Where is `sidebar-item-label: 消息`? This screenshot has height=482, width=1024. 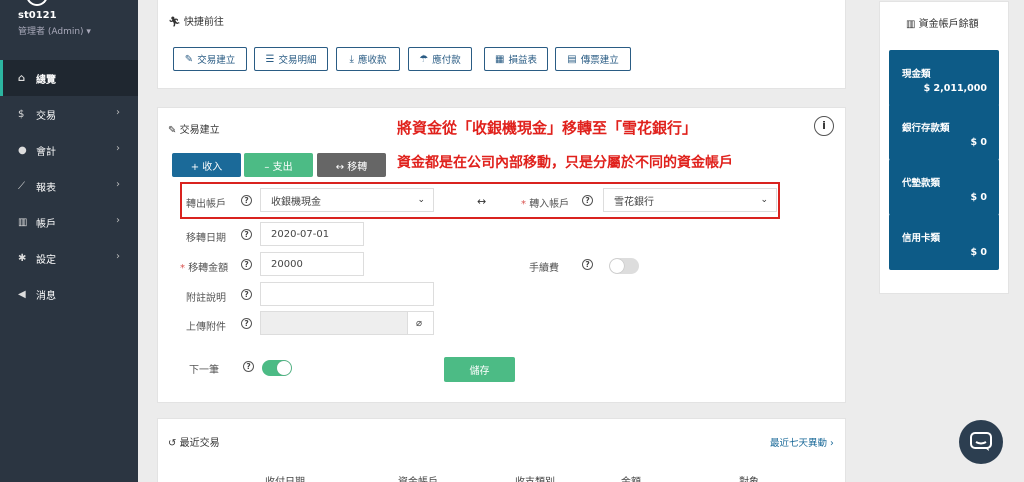 sidebar-item-label: 消息 is located at coordinates (46, 296).